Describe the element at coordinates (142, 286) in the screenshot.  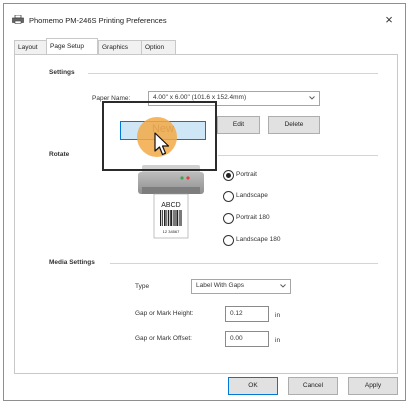
I see `type-label: Type` at that location.